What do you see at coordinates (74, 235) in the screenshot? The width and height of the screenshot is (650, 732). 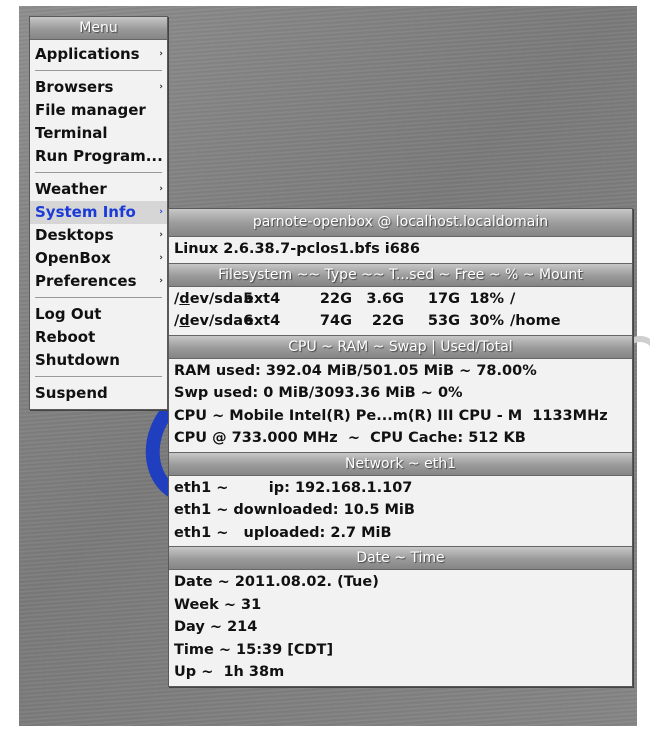 I see `menu-item-label: Desktops` at bounding box center [74, 235].